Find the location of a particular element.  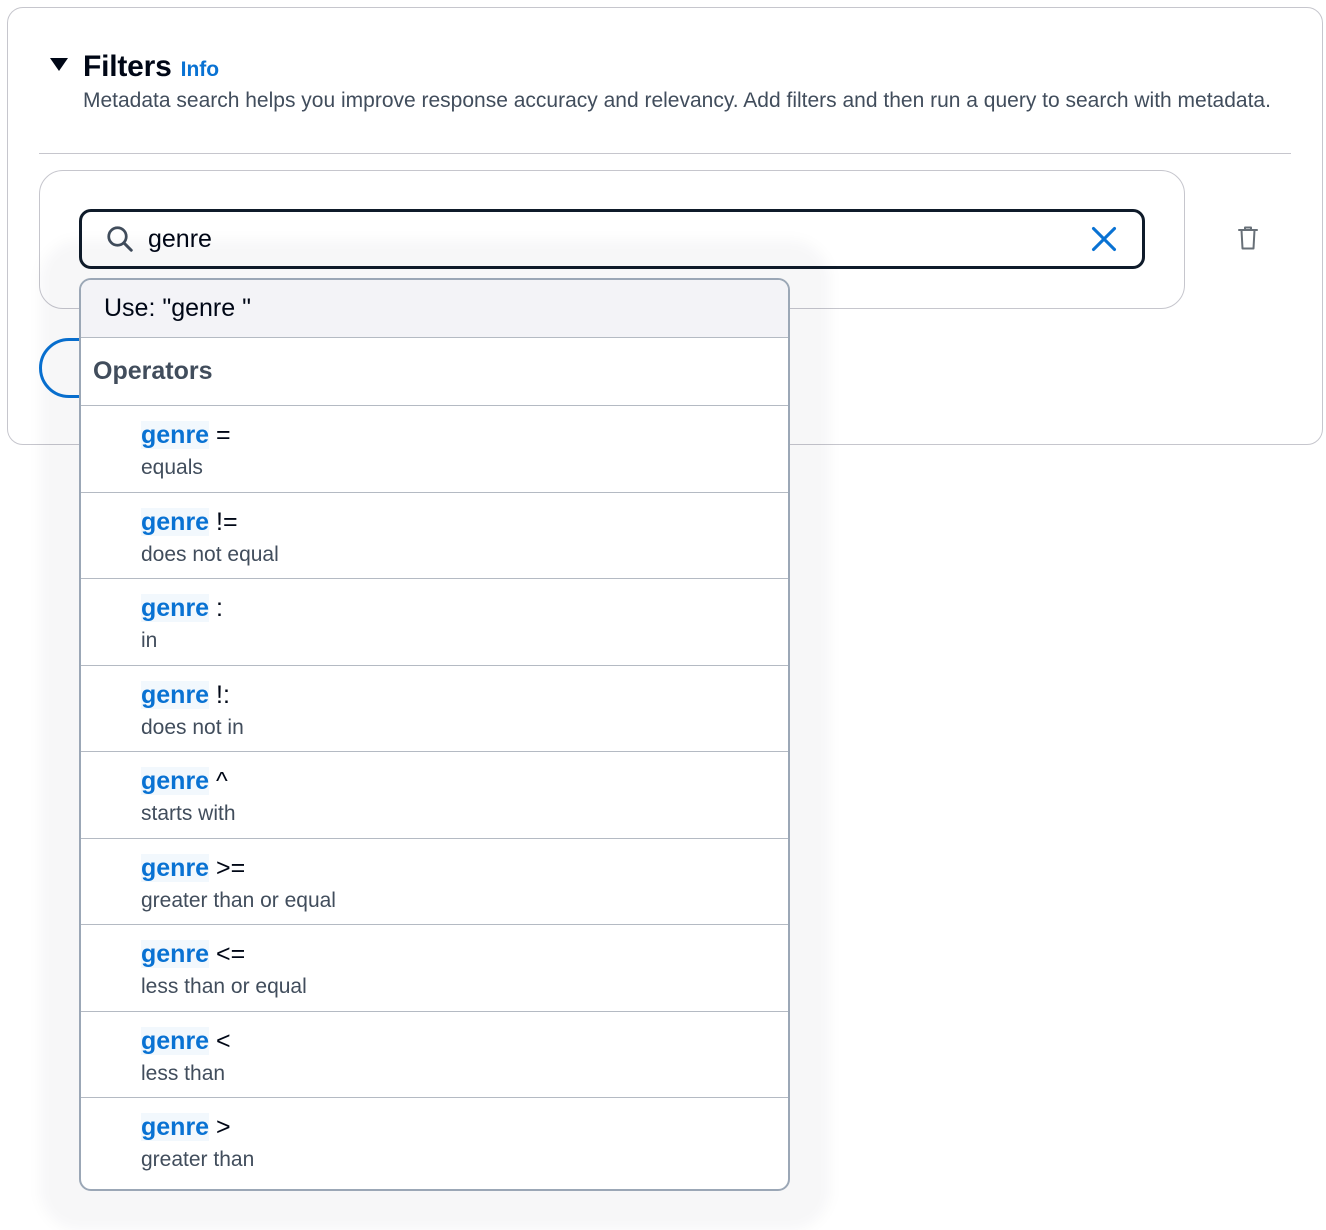

operator-option: genre < less than is located at coordinates (434, 1055).